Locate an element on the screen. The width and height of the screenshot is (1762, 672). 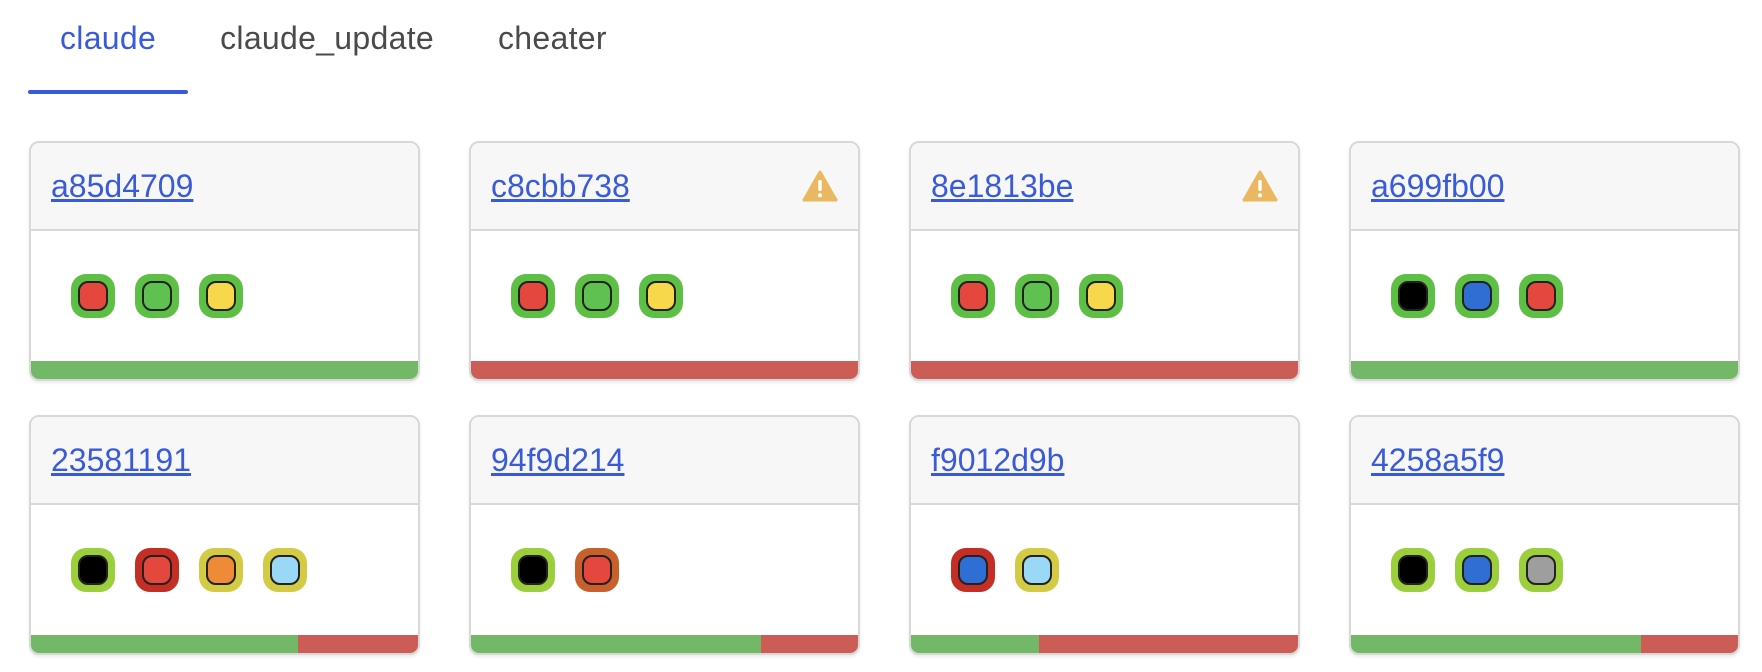
run-card: 4258a5f9 is located at coordinates (1544, 535).